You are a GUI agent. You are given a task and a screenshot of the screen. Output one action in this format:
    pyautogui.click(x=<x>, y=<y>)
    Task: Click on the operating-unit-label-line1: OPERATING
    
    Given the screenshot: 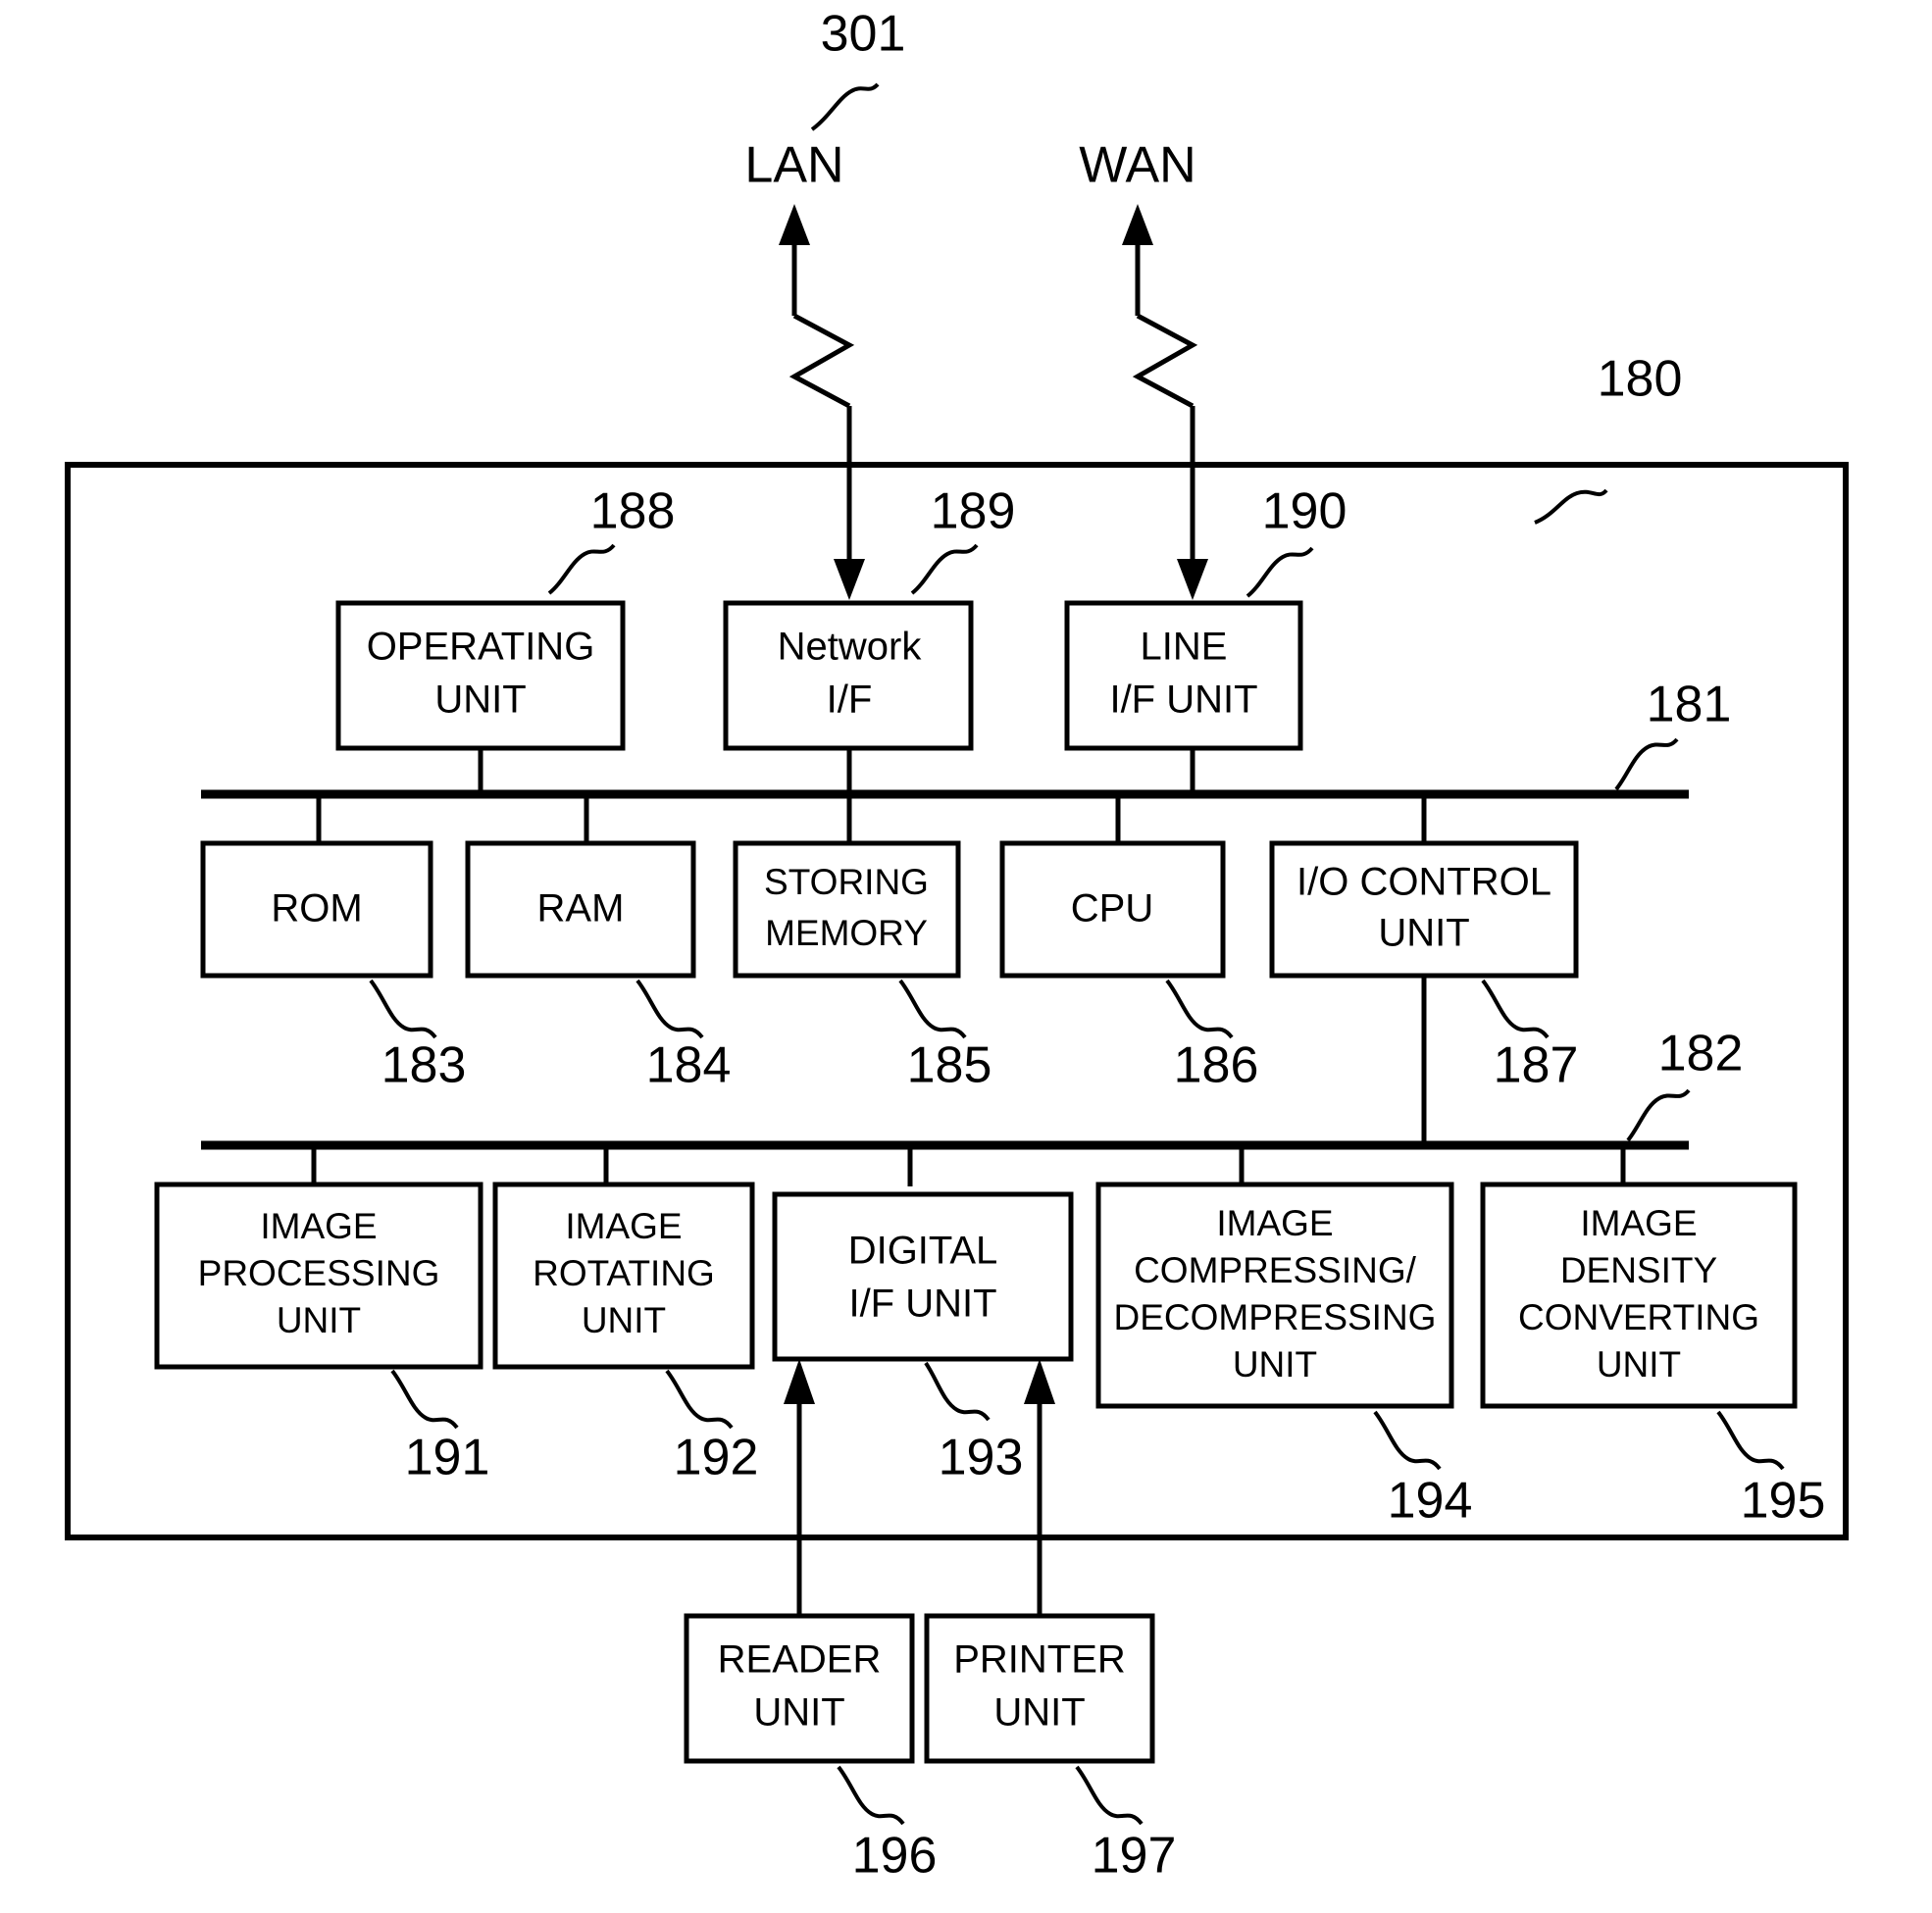 What is the action you would take?
    pyautogui.click(x=481, y=647)
    